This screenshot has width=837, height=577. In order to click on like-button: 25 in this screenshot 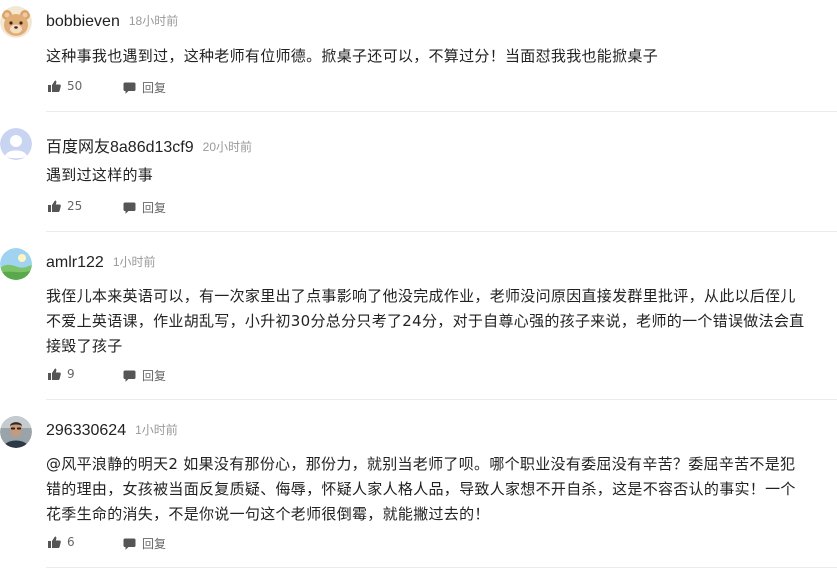, I will do `click(65, 206)`.